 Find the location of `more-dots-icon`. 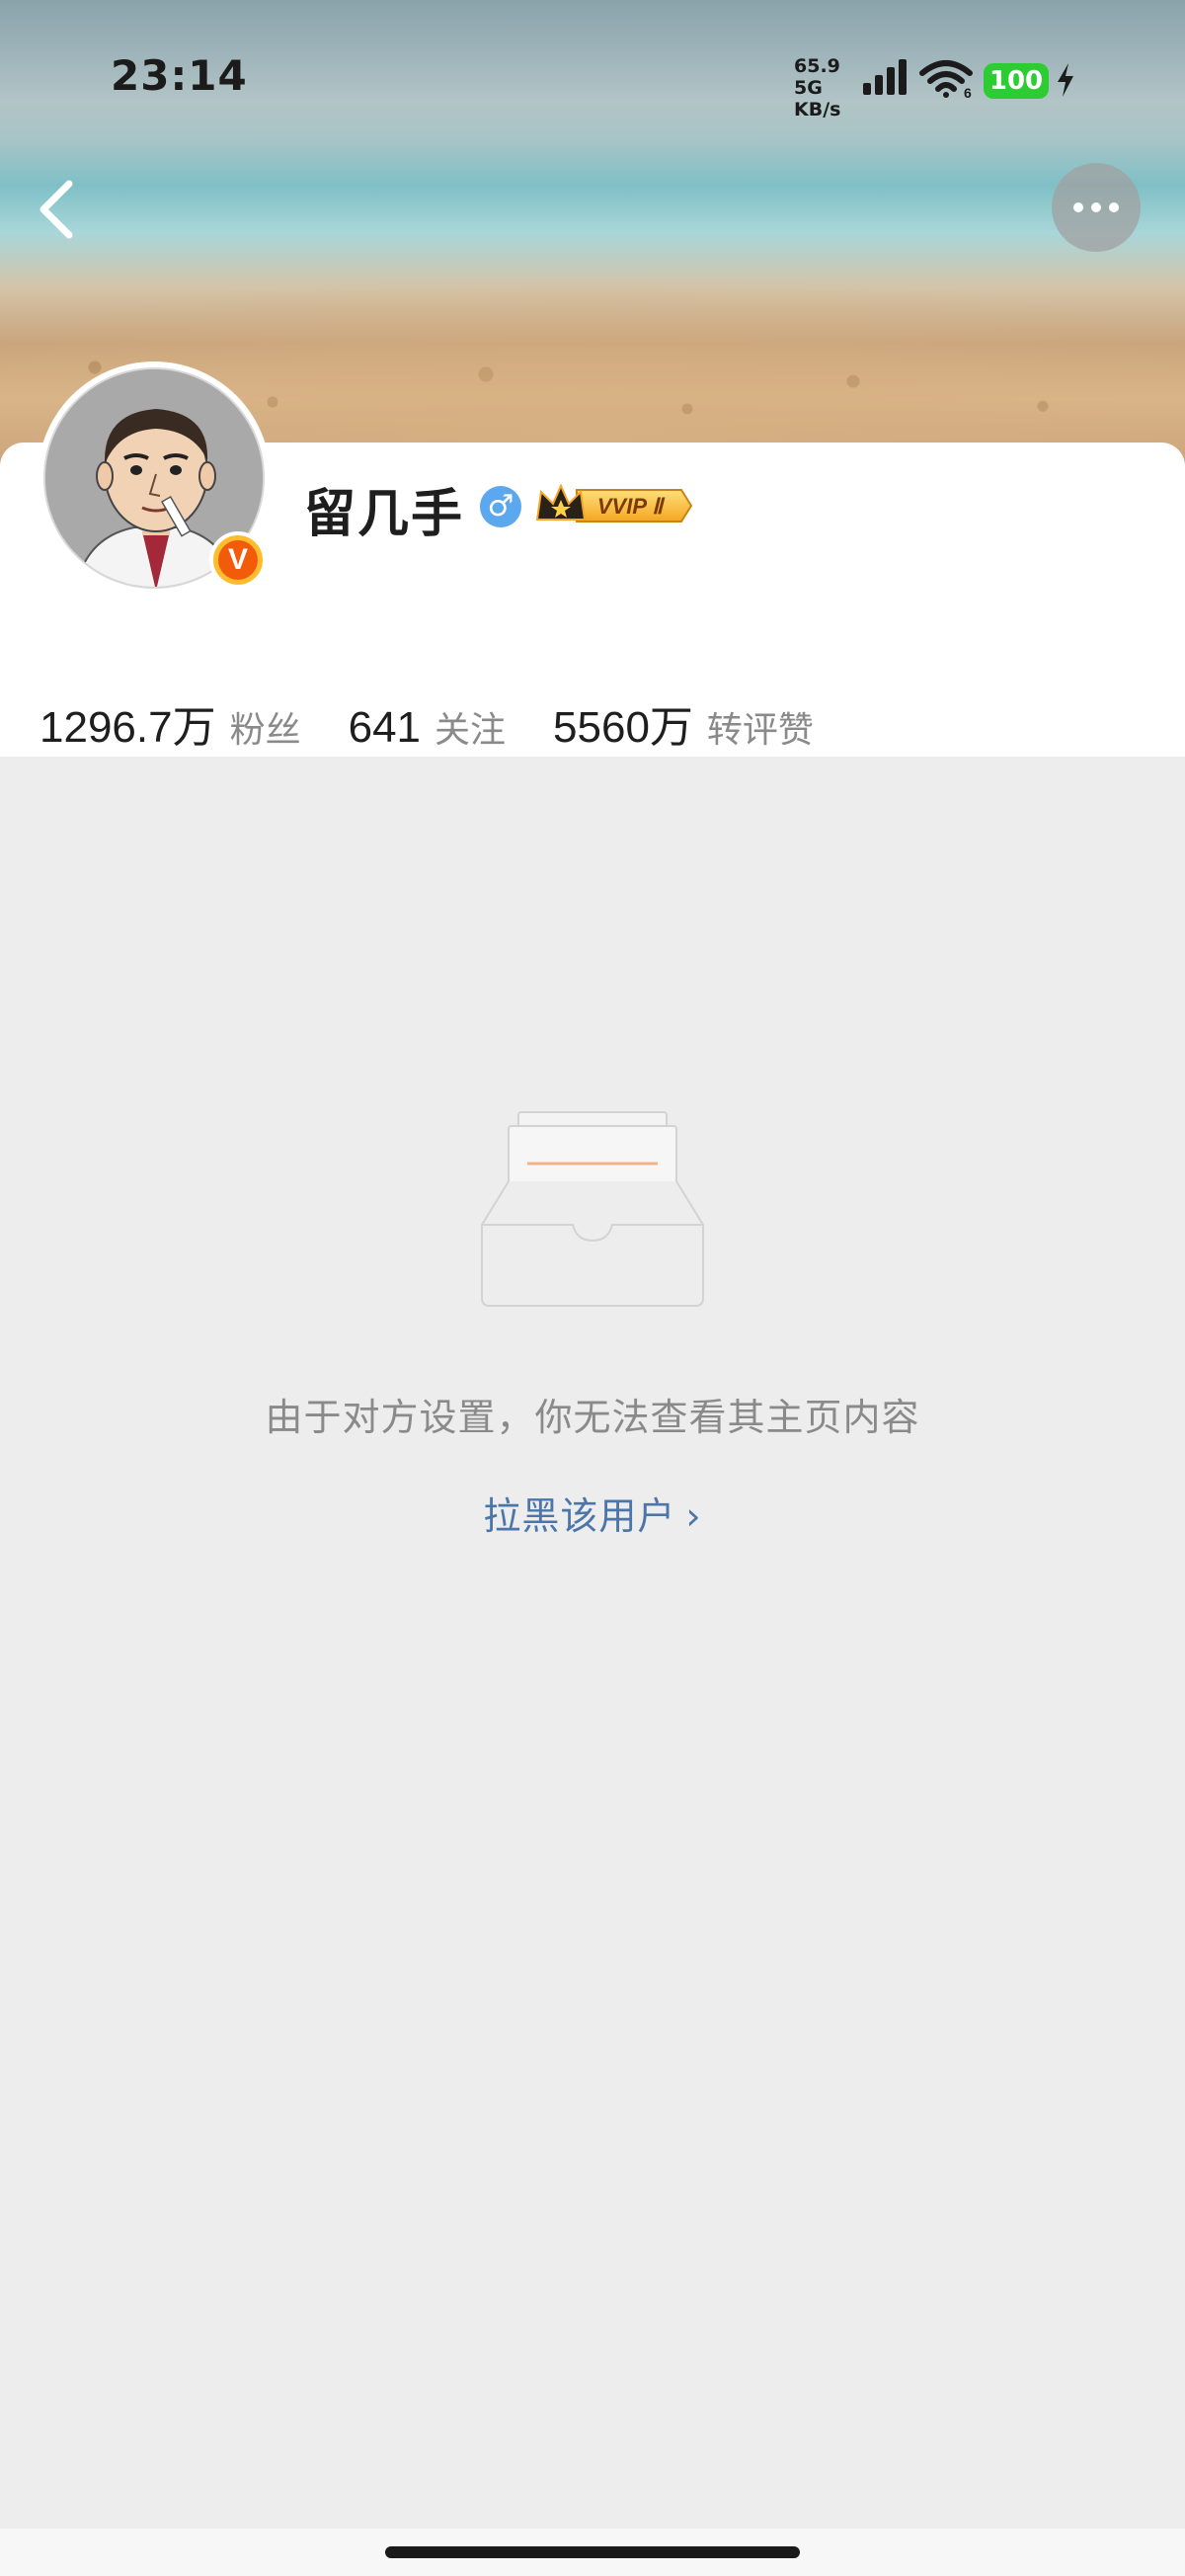

more-dots-icon is located at coordinates (1078, 207).